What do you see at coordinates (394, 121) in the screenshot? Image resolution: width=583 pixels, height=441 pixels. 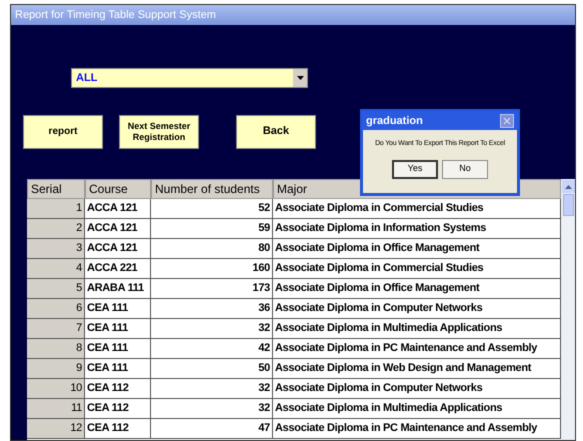 I see `dialog-title: graduation` at bounding box center [394, 121].